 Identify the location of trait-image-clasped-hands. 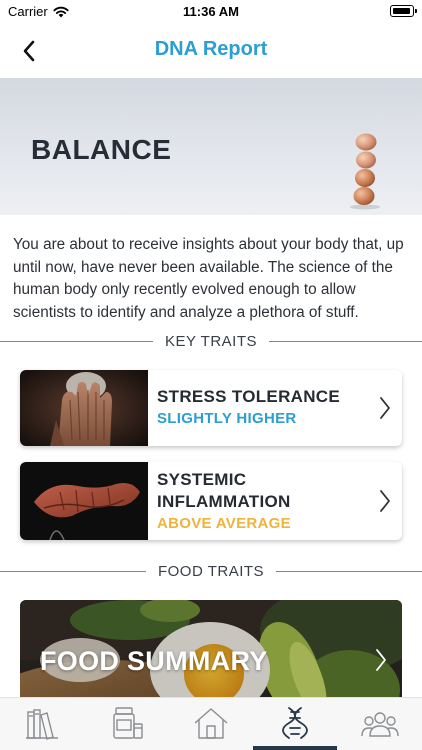
(84, 501).